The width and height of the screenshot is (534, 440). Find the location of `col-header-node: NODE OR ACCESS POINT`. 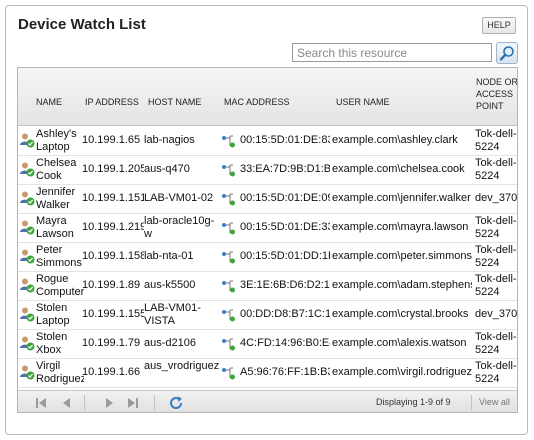

col-header-node: NODE OR ACCESS POINT is located at coordinates (496, 94).